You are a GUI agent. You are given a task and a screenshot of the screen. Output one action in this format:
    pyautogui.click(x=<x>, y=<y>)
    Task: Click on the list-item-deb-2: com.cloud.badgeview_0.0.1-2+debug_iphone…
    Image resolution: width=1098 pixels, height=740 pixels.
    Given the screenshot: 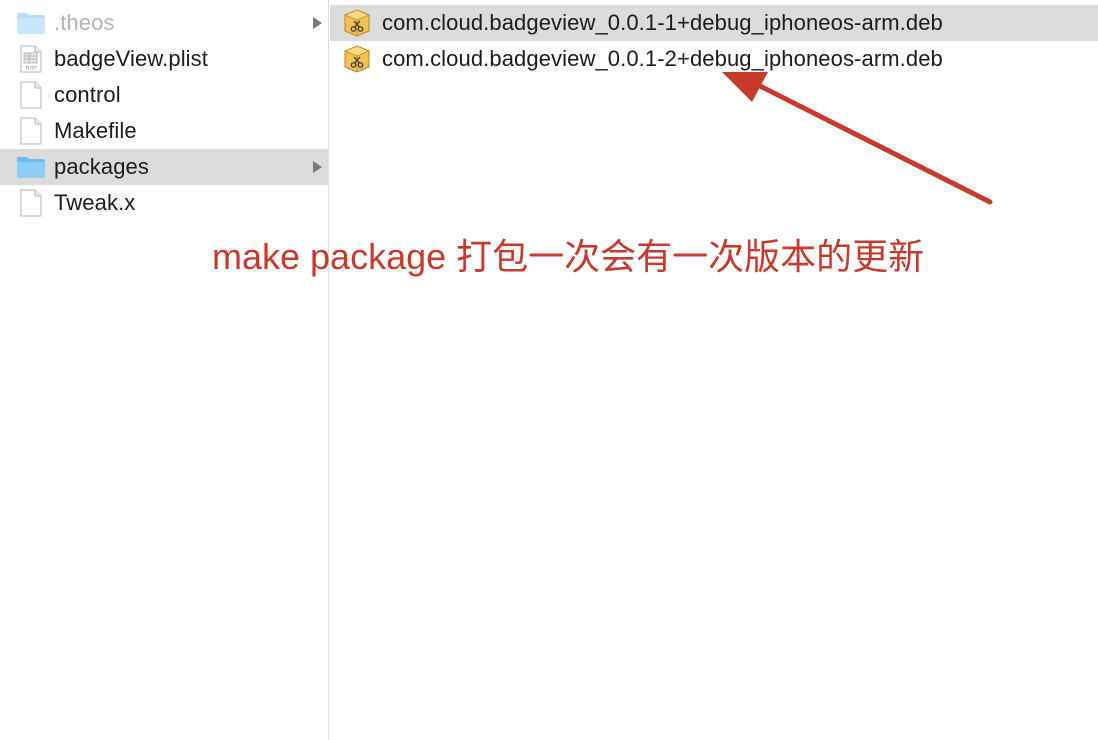 What is the action you would take?
    pyautogui.click(x=714, y=59)
    